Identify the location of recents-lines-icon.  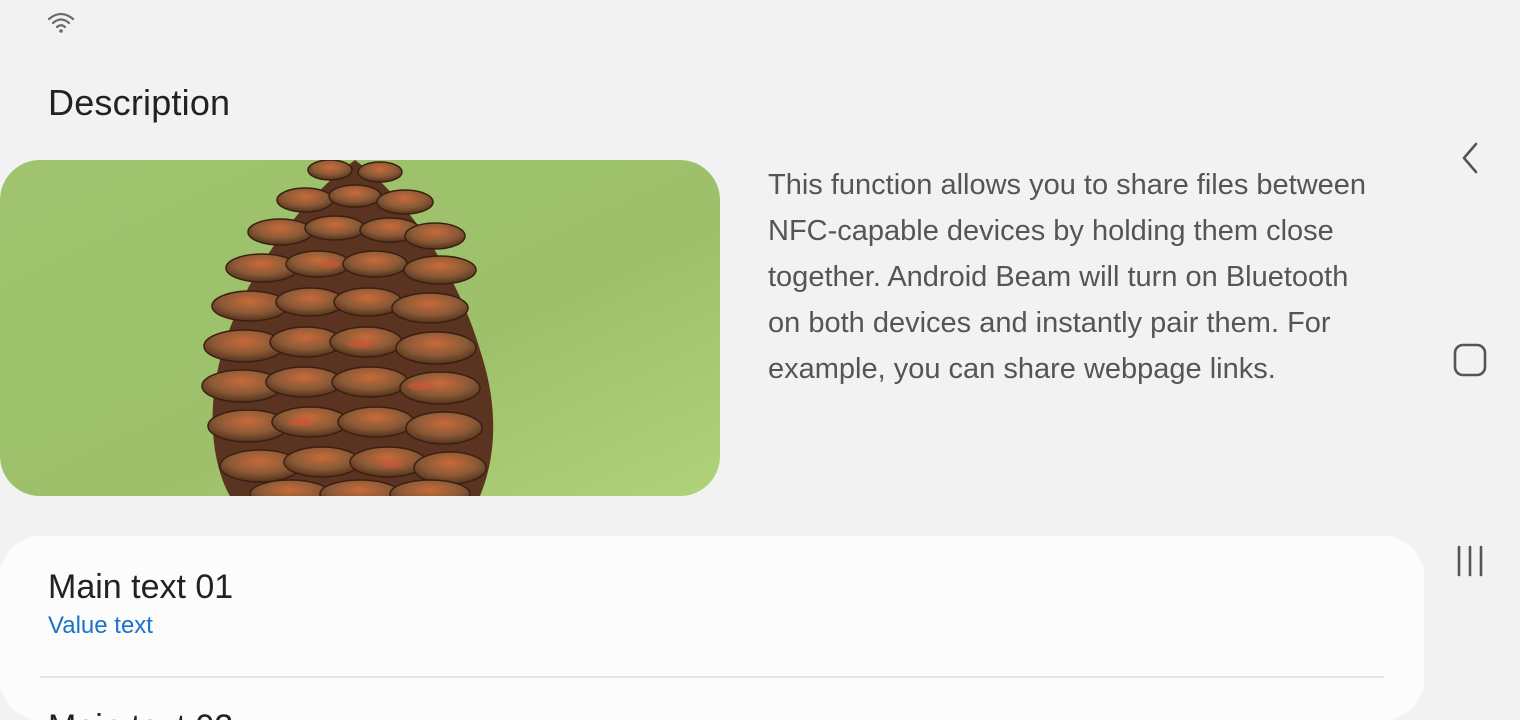
(1470, 561).